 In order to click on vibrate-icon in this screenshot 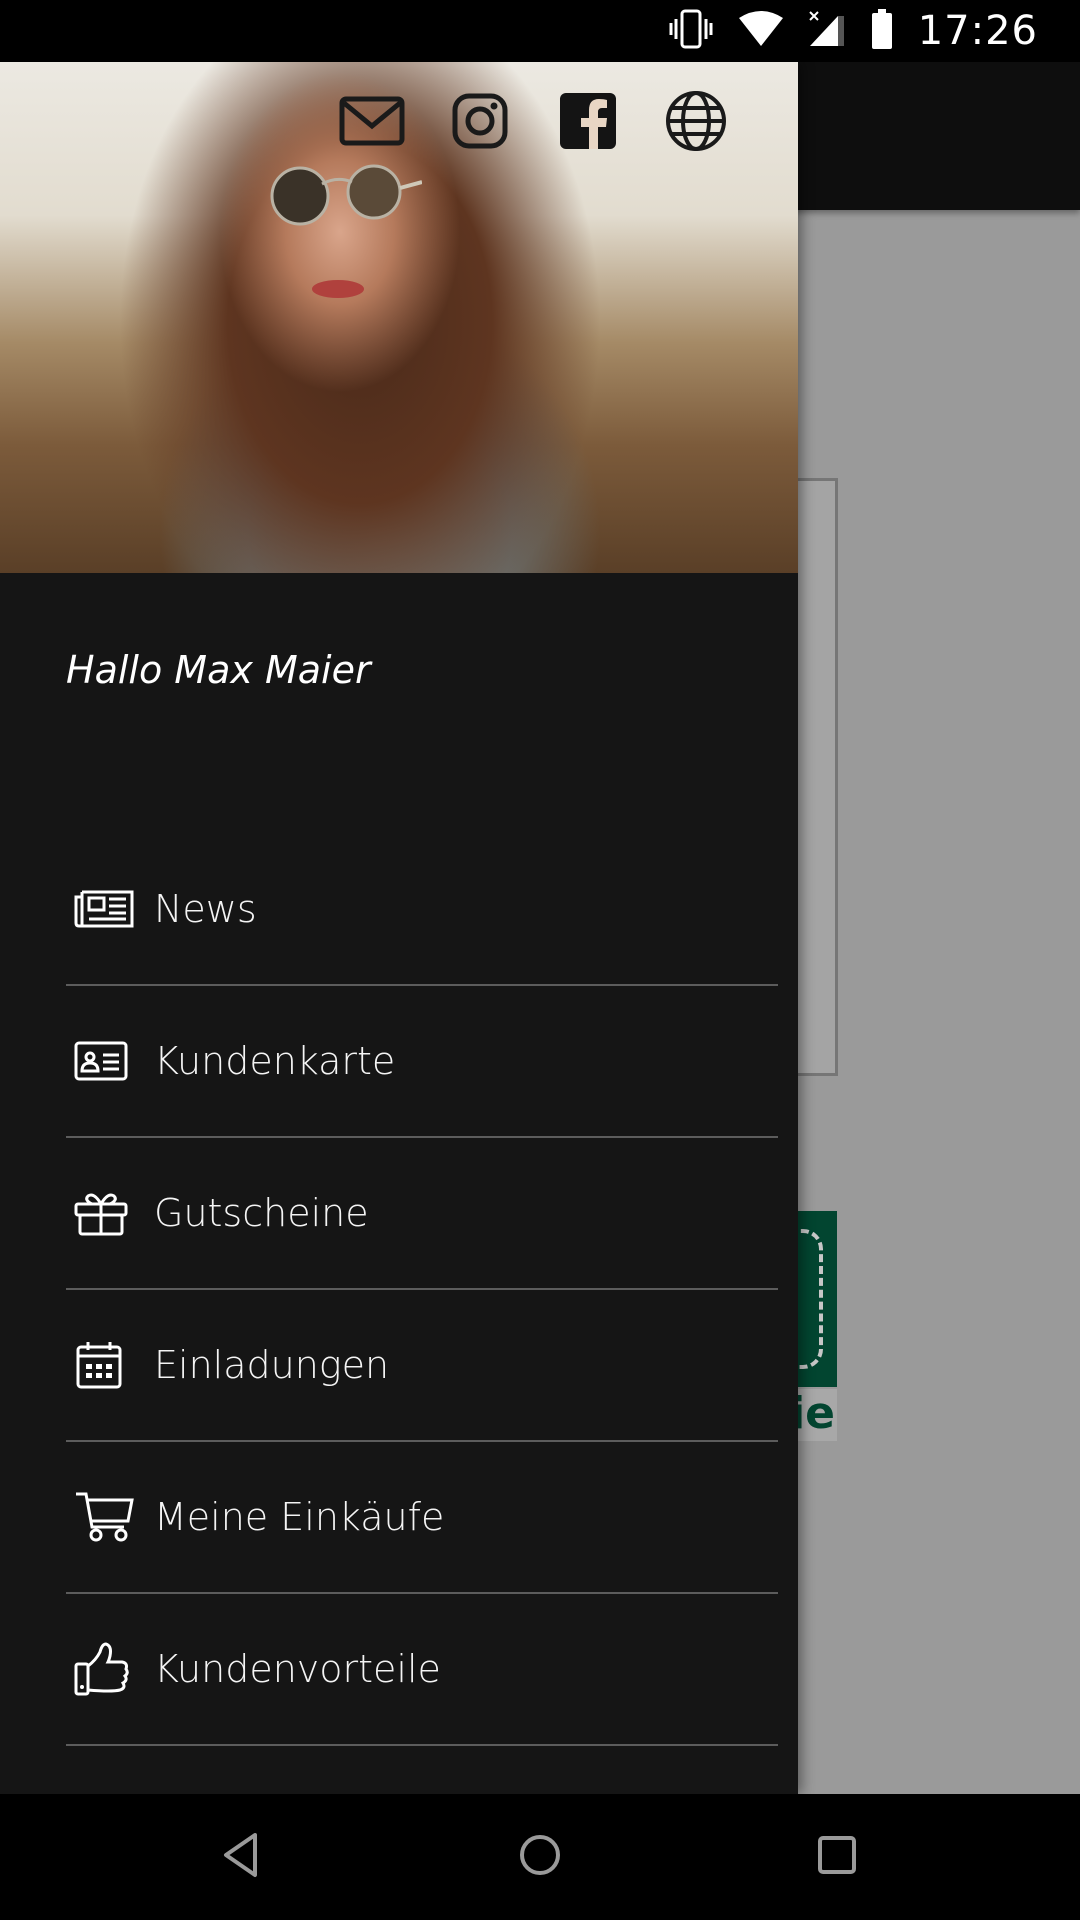, I will do `click(691, 31)`.